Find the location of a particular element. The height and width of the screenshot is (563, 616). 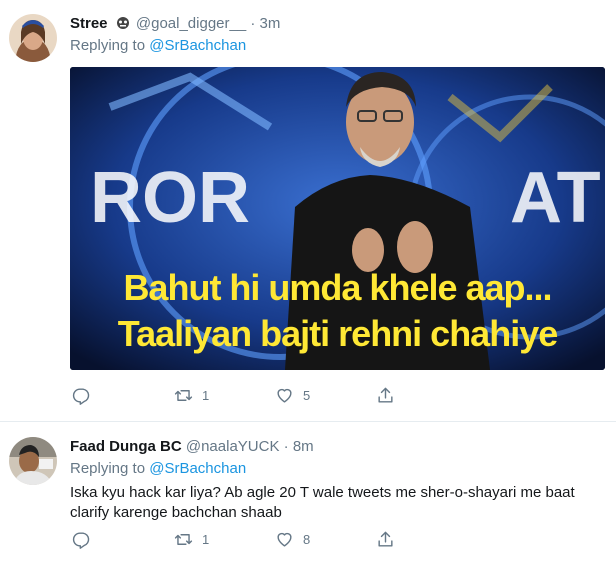

backdrop-text: ROR is located at coordinates (170, 198).